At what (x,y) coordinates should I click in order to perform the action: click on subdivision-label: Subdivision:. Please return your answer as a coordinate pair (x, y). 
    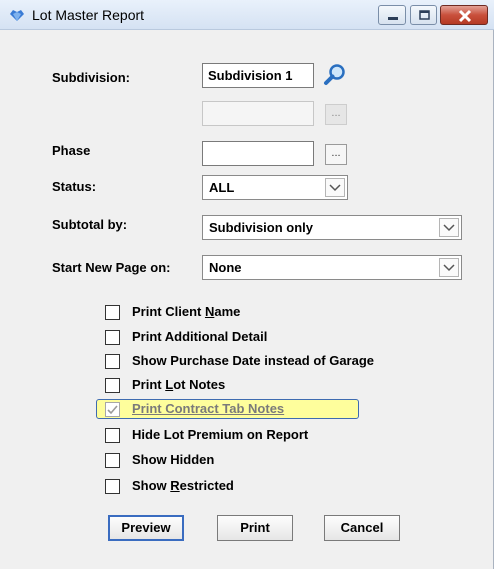
    Looking at the image, I should click on (91, 77).